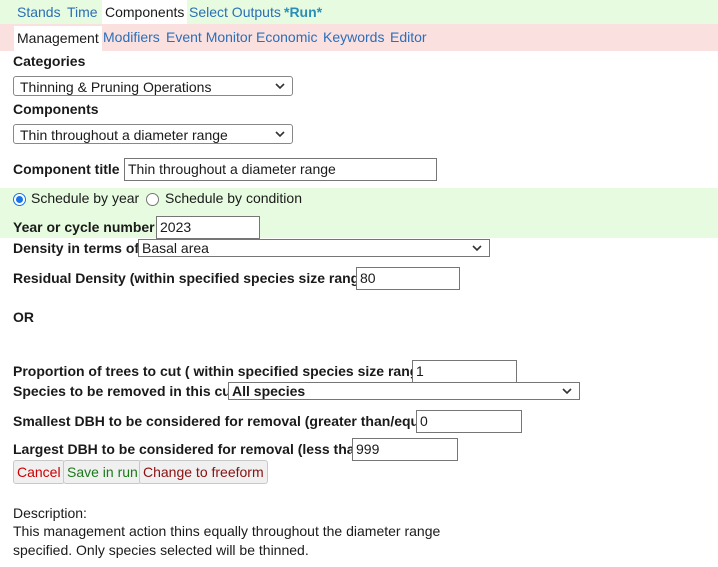  I want to click on tab-time: Time, so click(82, 12).